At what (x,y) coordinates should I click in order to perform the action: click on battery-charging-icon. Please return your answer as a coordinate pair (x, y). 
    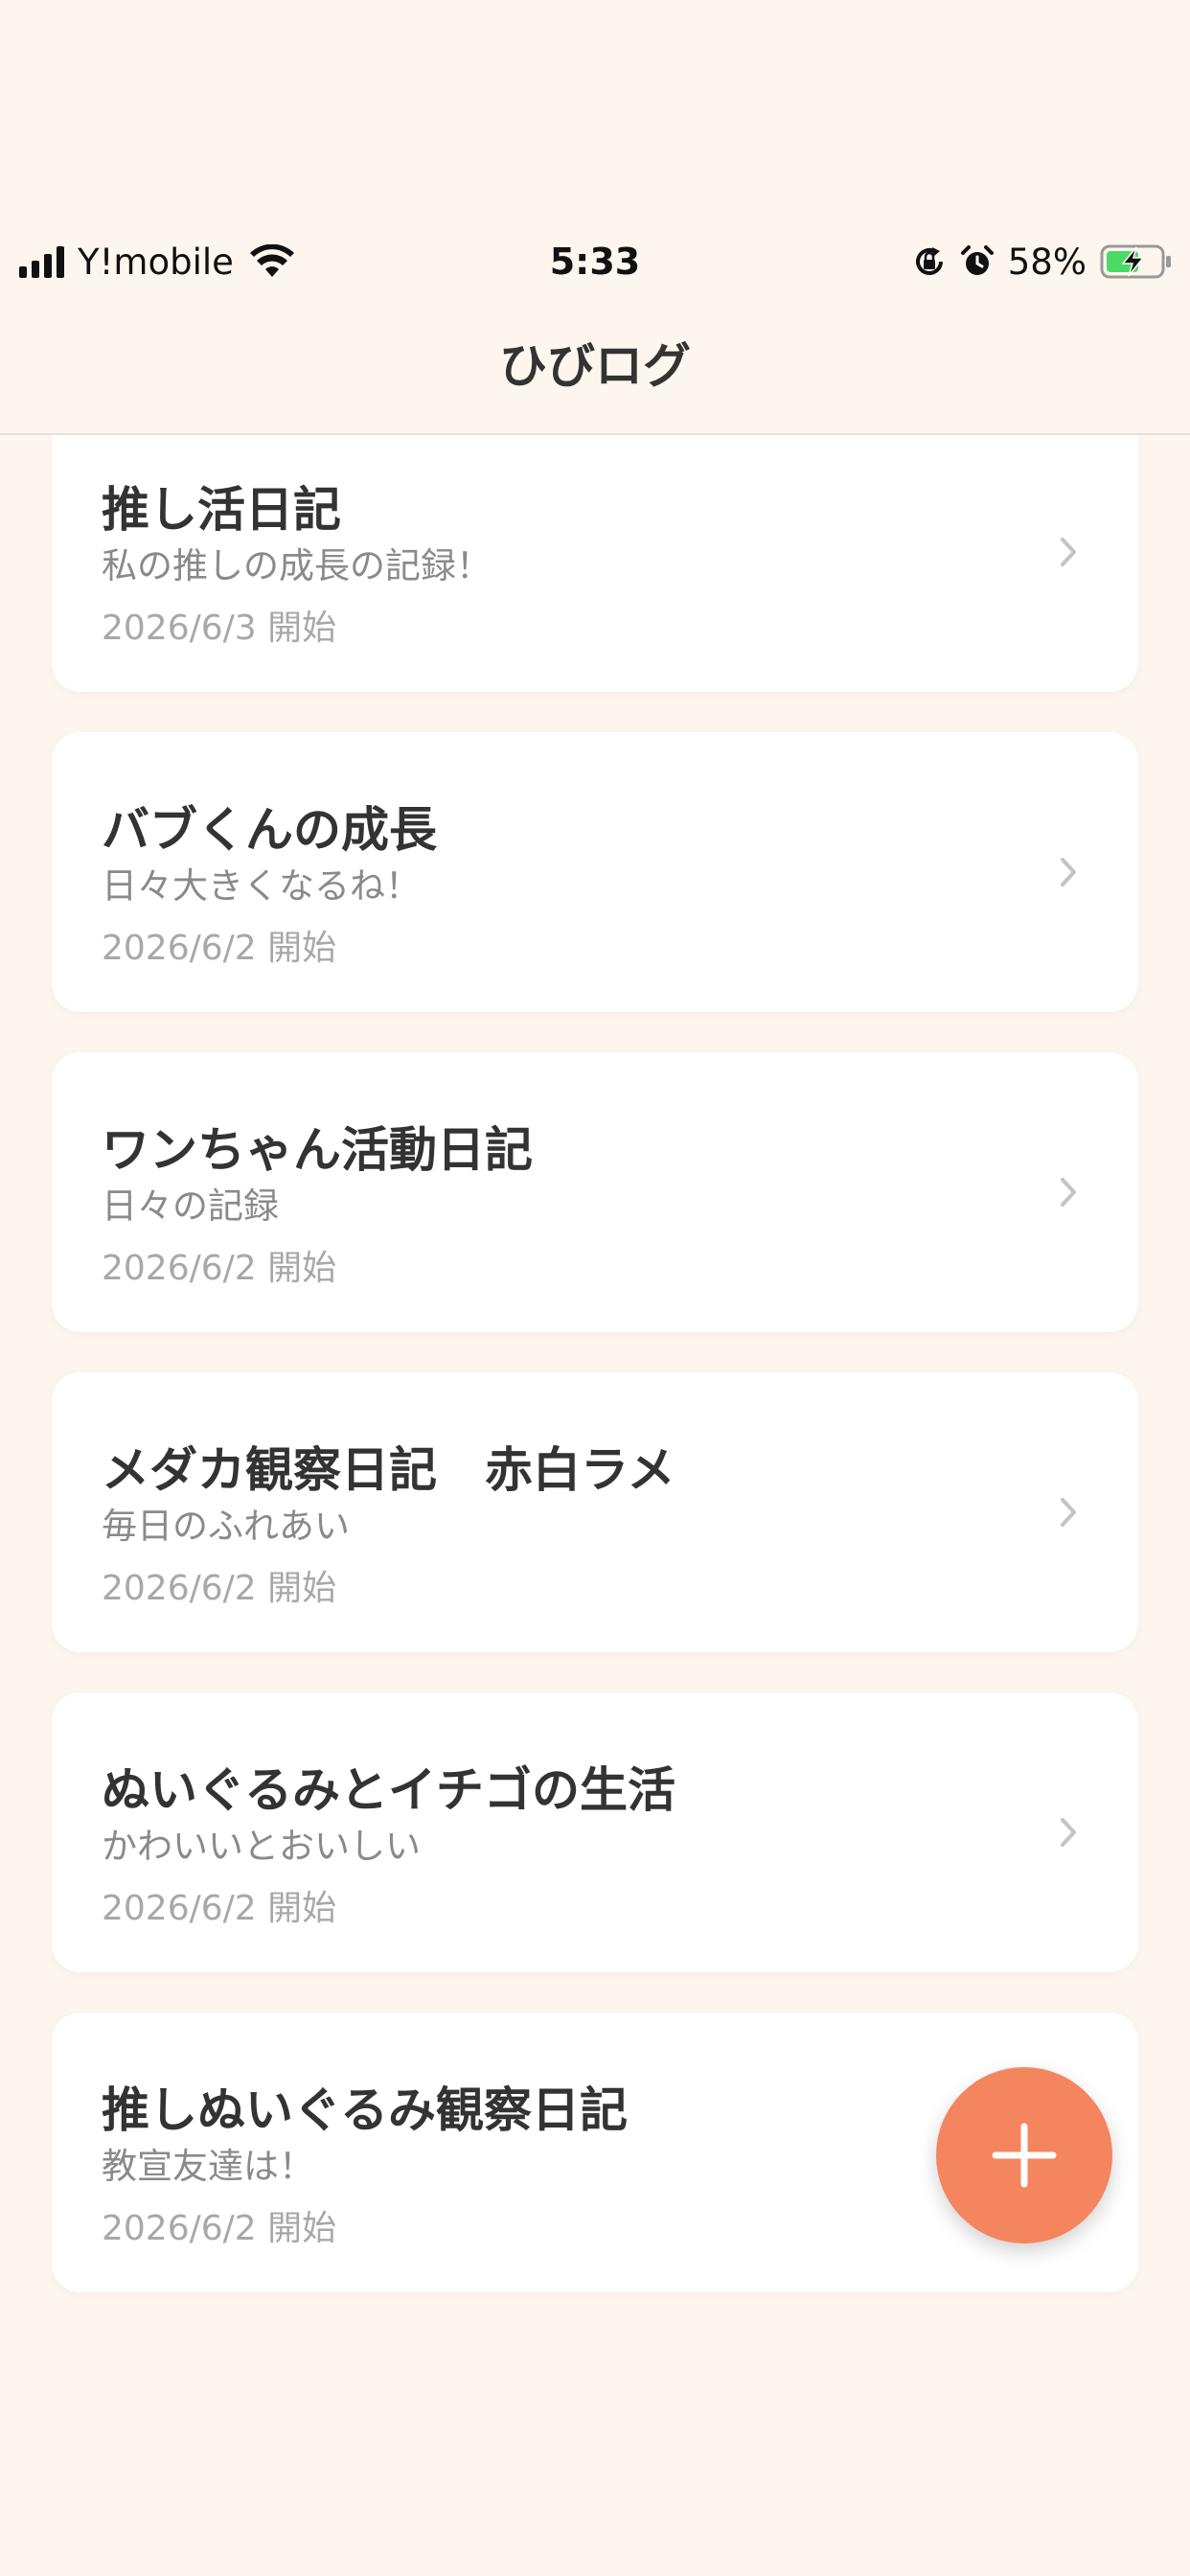
    Looking at the image, I should click on (1135, 261).